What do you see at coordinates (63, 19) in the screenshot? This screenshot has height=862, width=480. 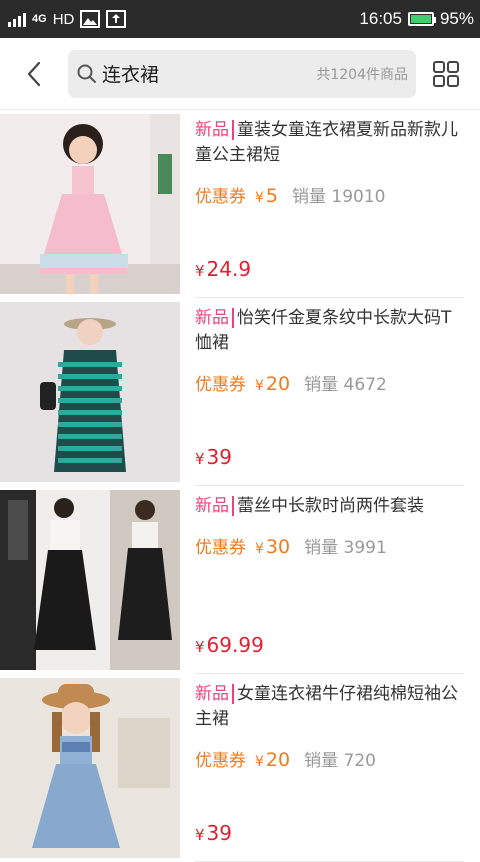 I see `hd-indicator: HD` at bounding box center [63, 19].